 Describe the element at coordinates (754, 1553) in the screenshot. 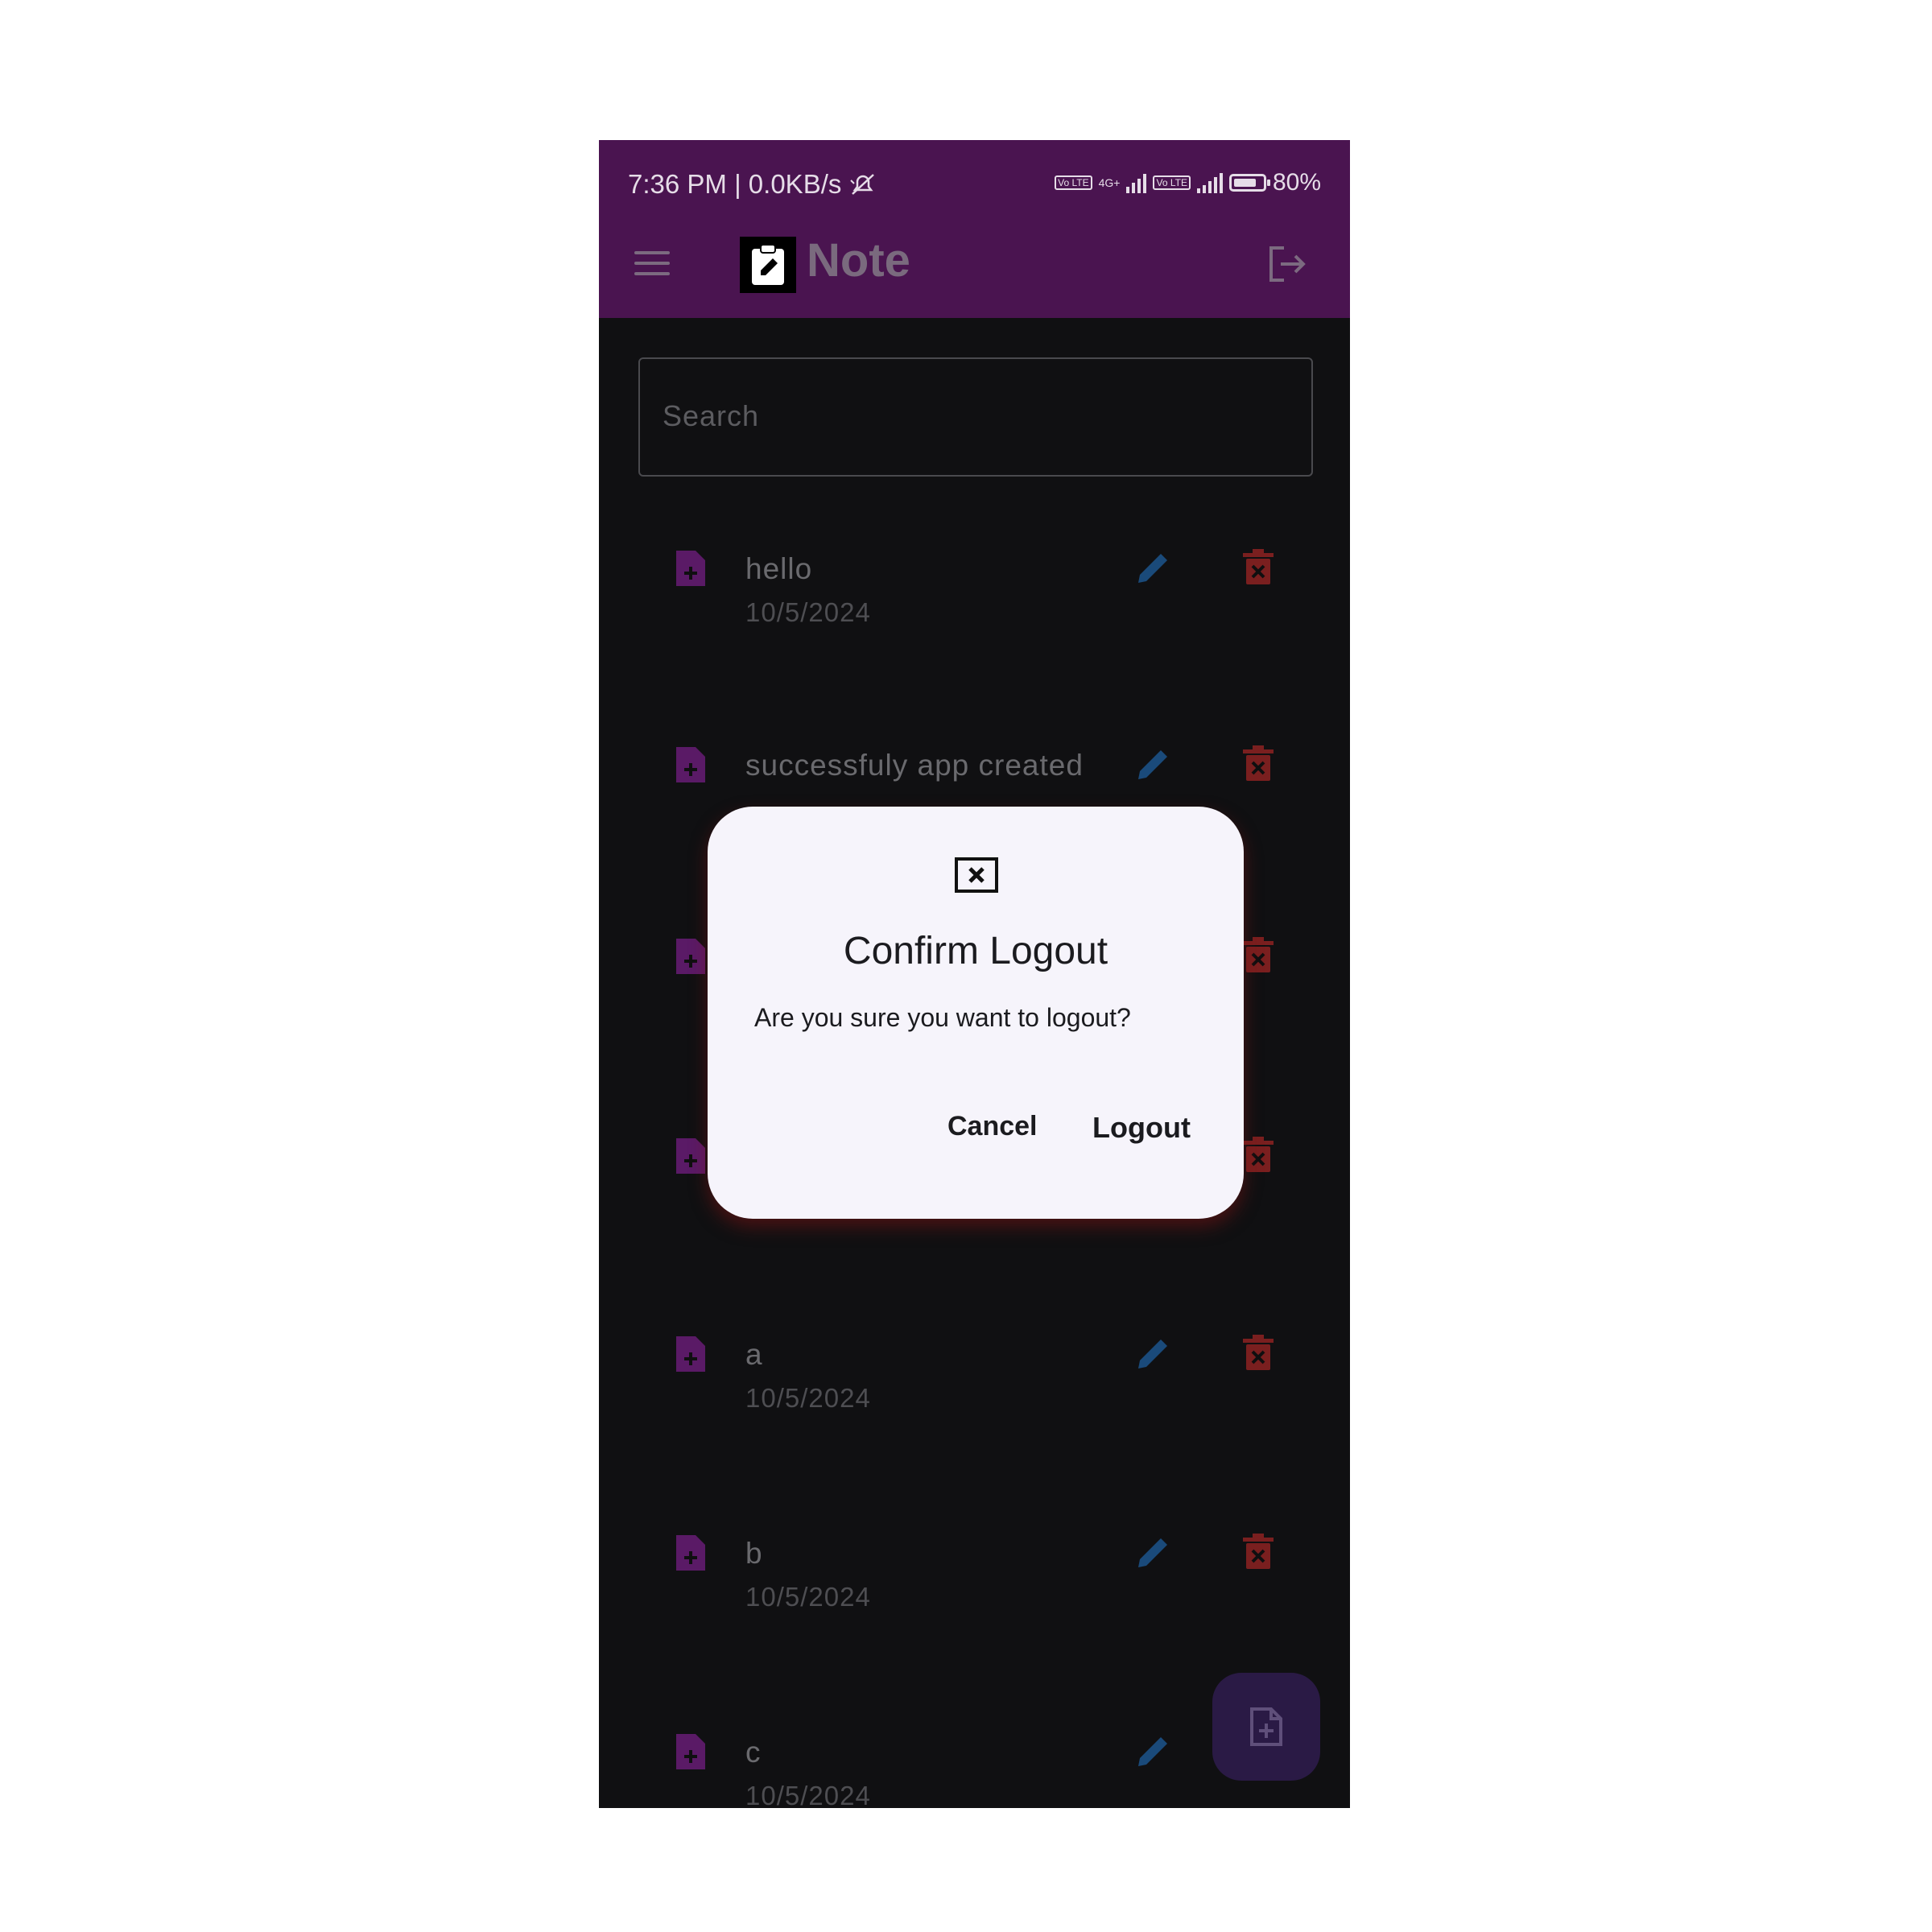

I see `note-title: b` at that location.